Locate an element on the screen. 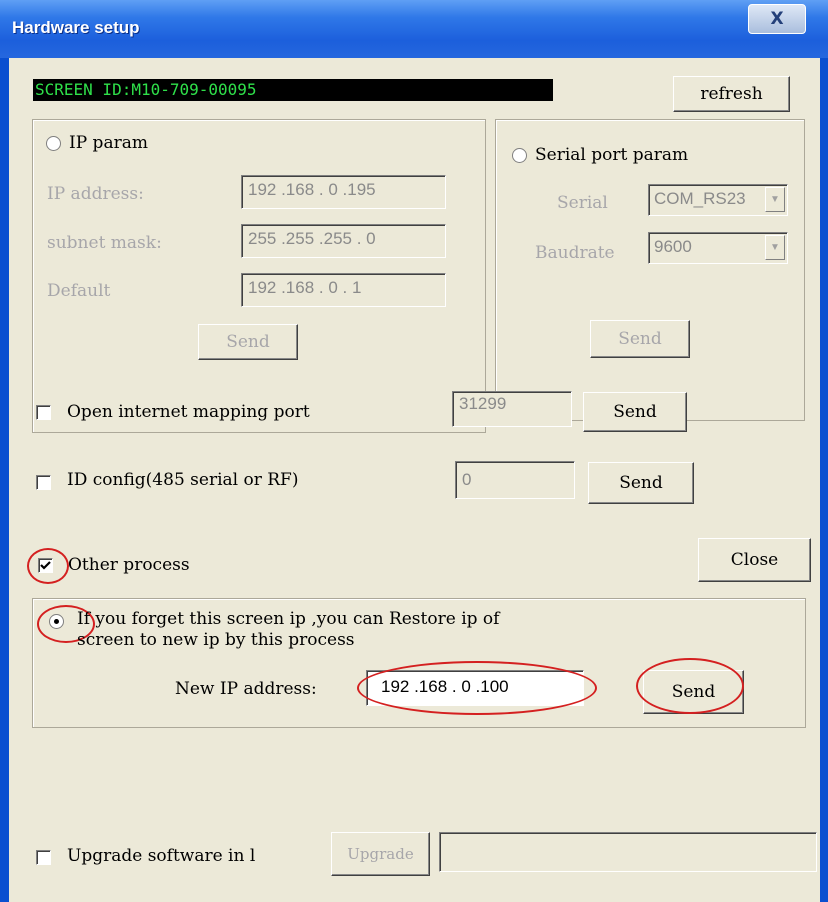 Image resolution: width=828 pixels, height=902 pixels. ip-param-radio is located at coordinates (53, 143).